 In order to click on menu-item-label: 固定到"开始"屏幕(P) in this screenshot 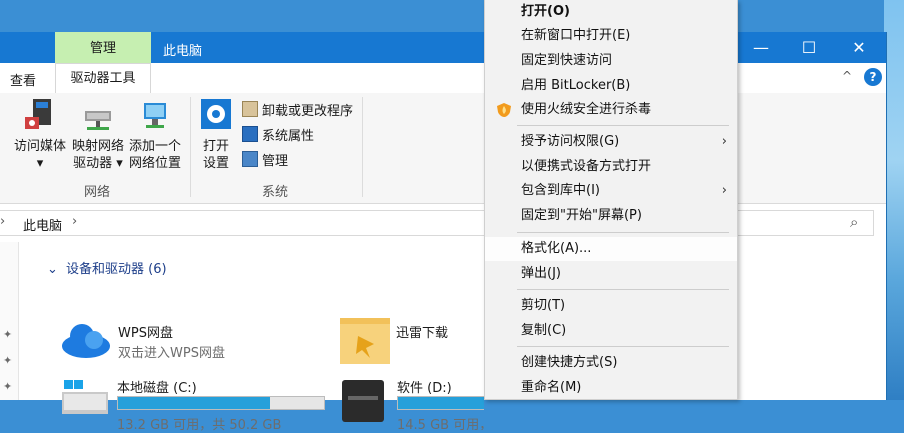, I will do `click(581, 215)`.